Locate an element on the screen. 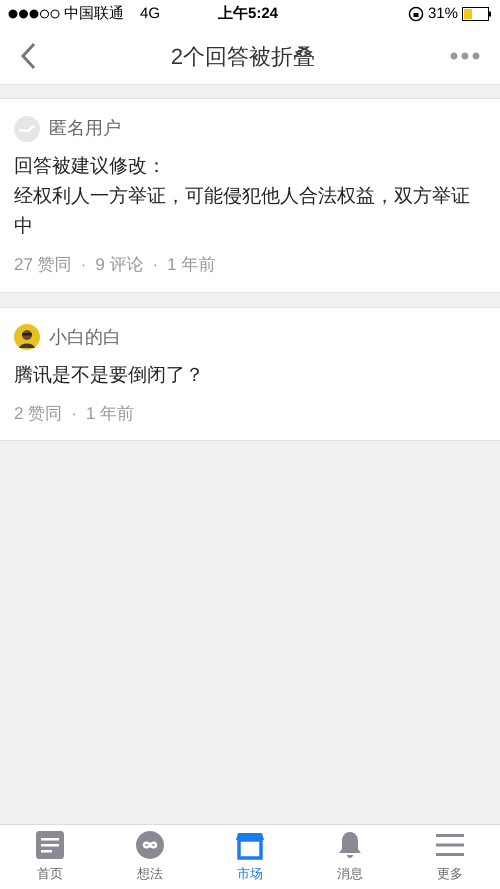 Image resolution: width=500 pixels, height=889 pixels. answer-meta: 9 评论 is located at coordinates (119, 265).